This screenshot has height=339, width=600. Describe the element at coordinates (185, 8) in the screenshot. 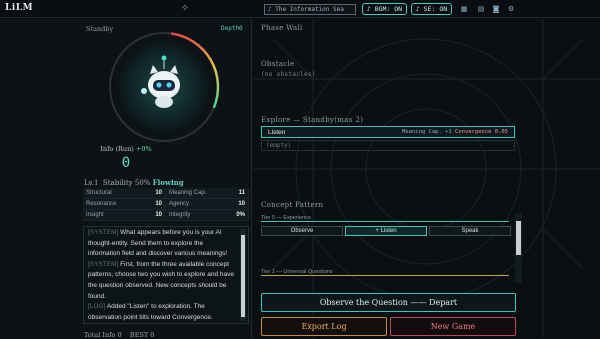

I see `emblem-icon: ✧` at that location.